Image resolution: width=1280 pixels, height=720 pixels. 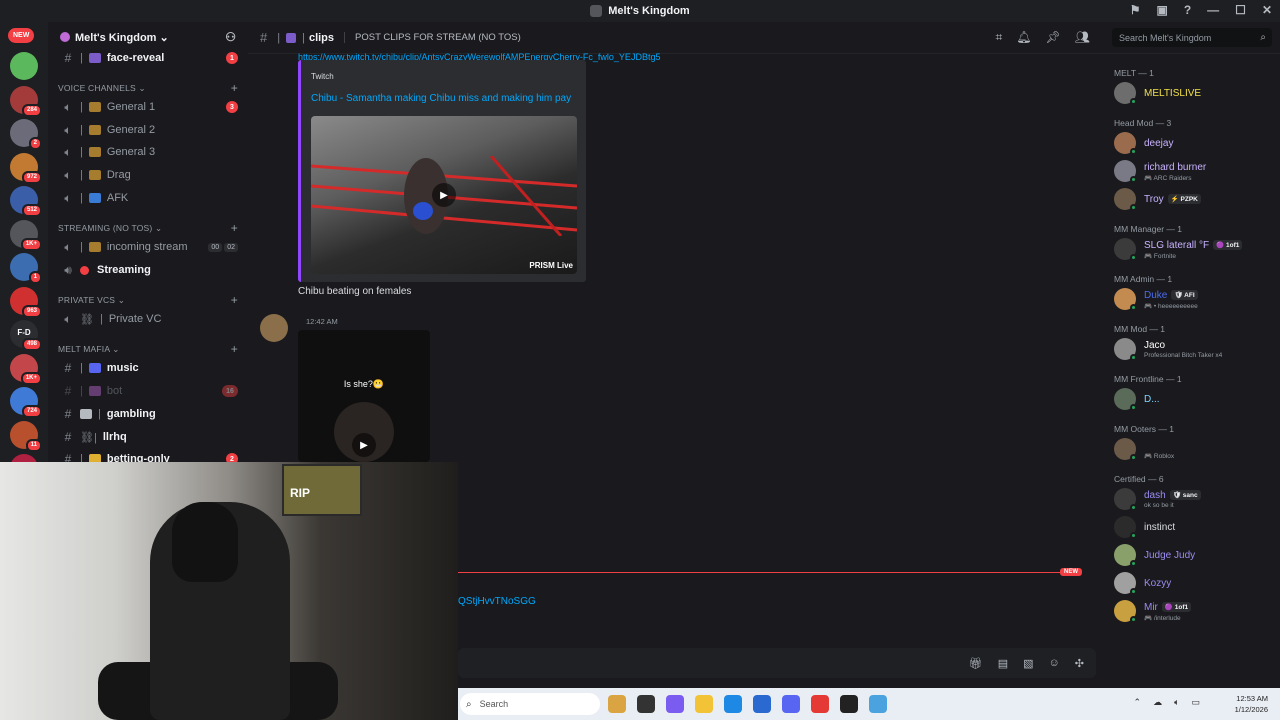 What do you see at coordinates (1143, 279) in the screenshot?
I see `member-group-header: MM Admin — 1` at bounding box center [1143, 279].